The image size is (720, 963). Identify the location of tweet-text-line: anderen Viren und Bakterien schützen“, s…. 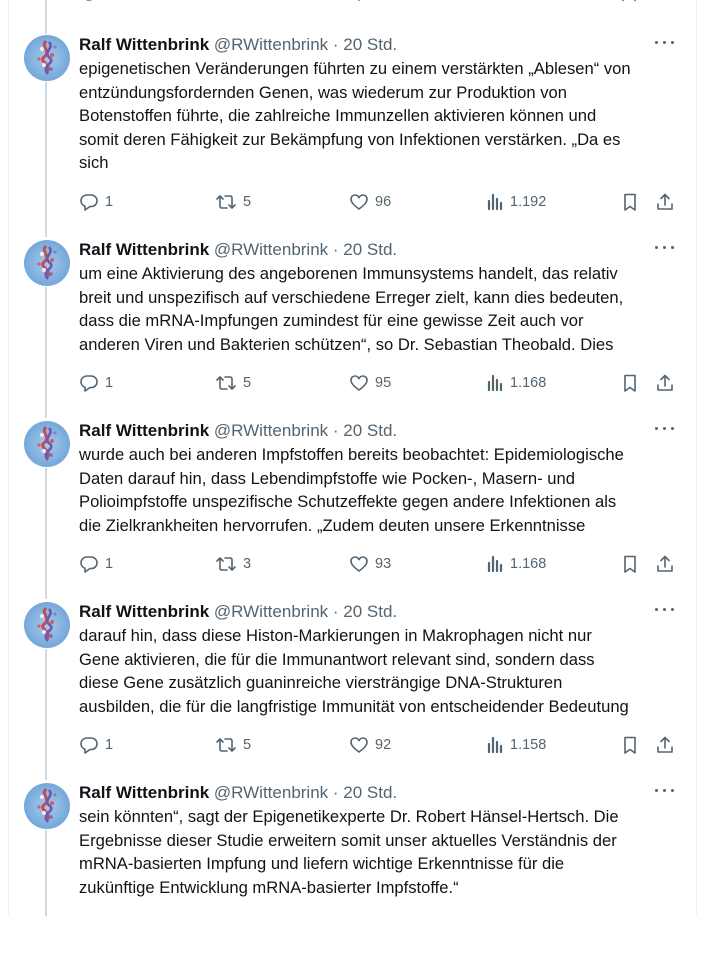
(346, 344).